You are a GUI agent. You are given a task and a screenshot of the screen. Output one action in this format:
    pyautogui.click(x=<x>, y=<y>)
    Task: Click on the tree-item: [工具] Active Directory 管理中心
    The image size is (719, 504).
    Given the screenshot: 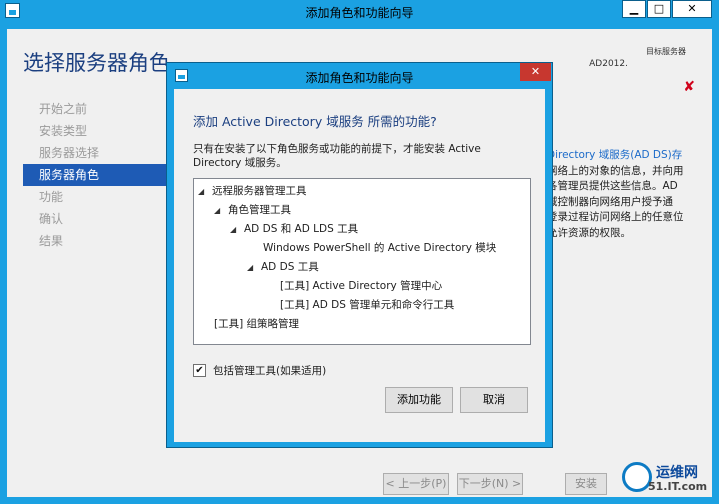 What is the action you would take?
    pyautogui.click(x=361, y=286)
    